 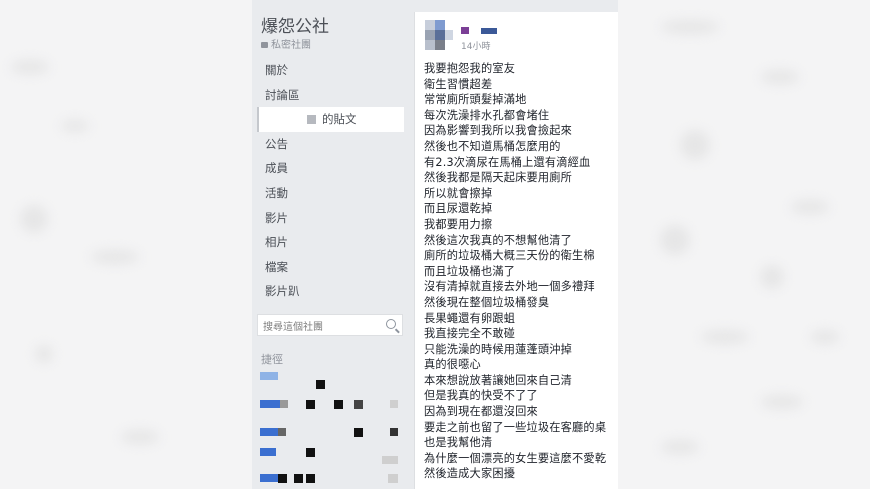 What do you see at coordinates (311, 120) in the screenshot?
I see `censored-name` at bounding box center [311, 120].